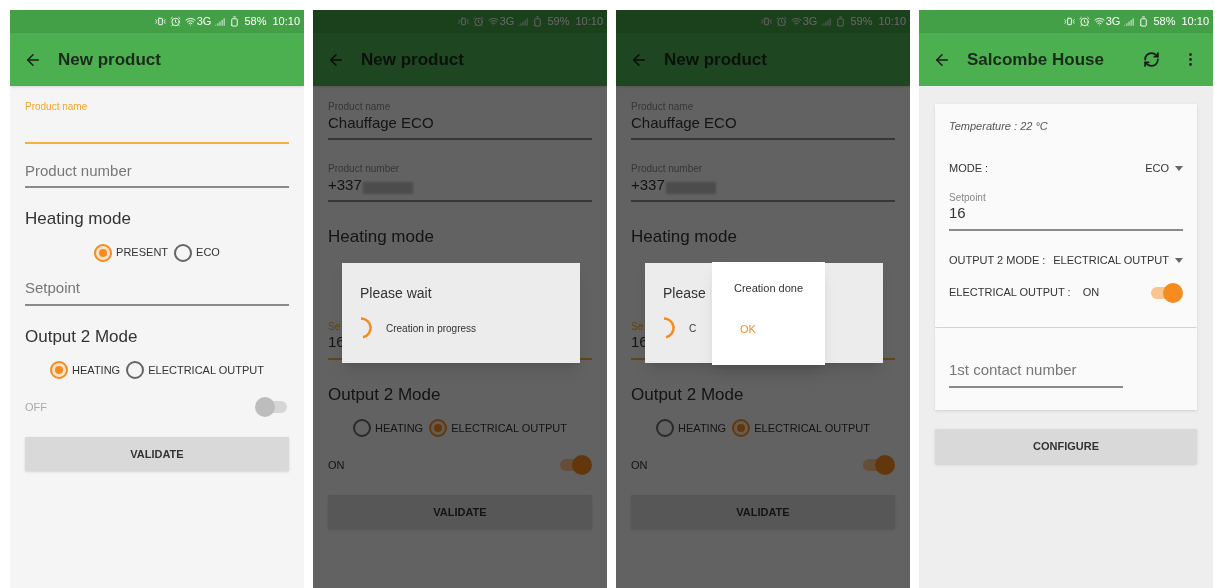 This screenshot has height=588, width=1215. What do you see at coordinates (366, 328) in the screenshot?
I see `spinner-icon` at bounding box center [366, 328].